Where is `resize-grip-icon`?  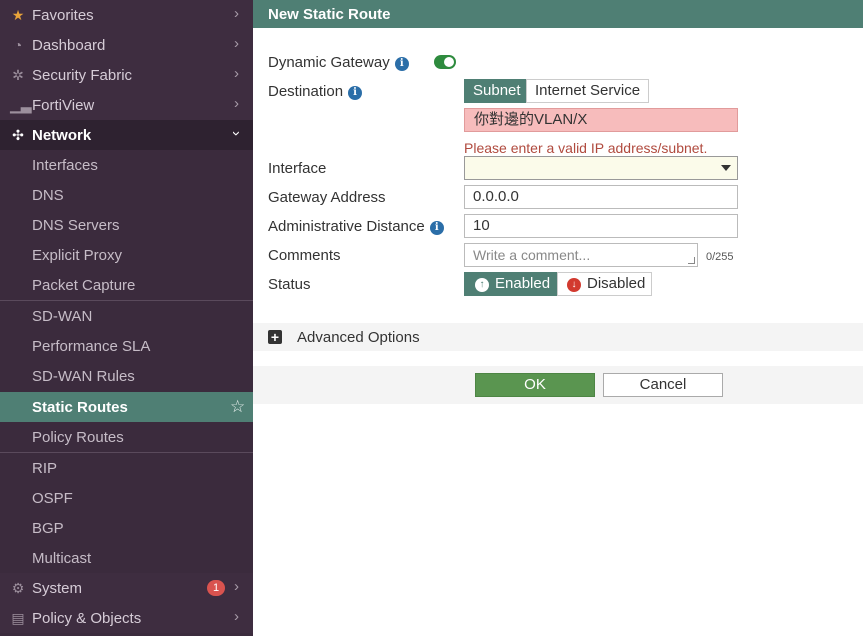
resize-grip-icon is located at coordinates (691, 260).